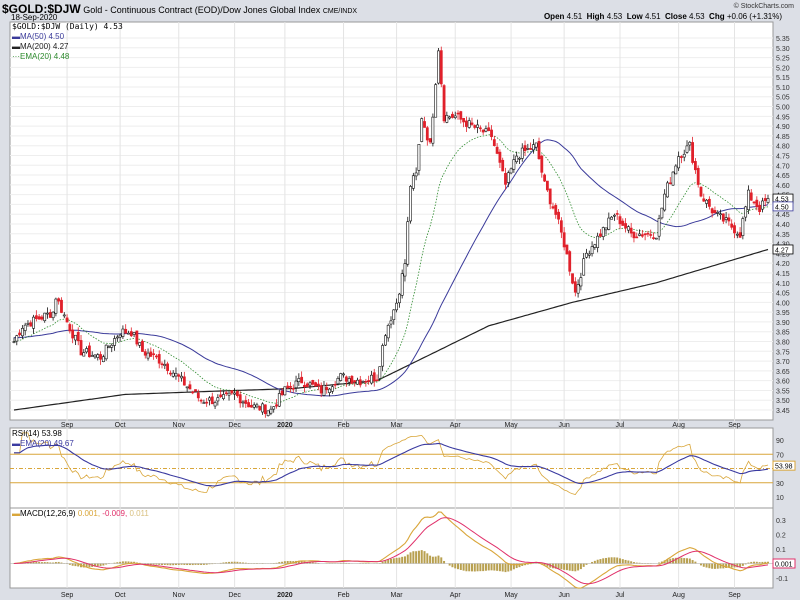  What do you see at coordinates (285, 595) in the screenshot?
I see `month-label: 2020` at bounding box center [285, 595].